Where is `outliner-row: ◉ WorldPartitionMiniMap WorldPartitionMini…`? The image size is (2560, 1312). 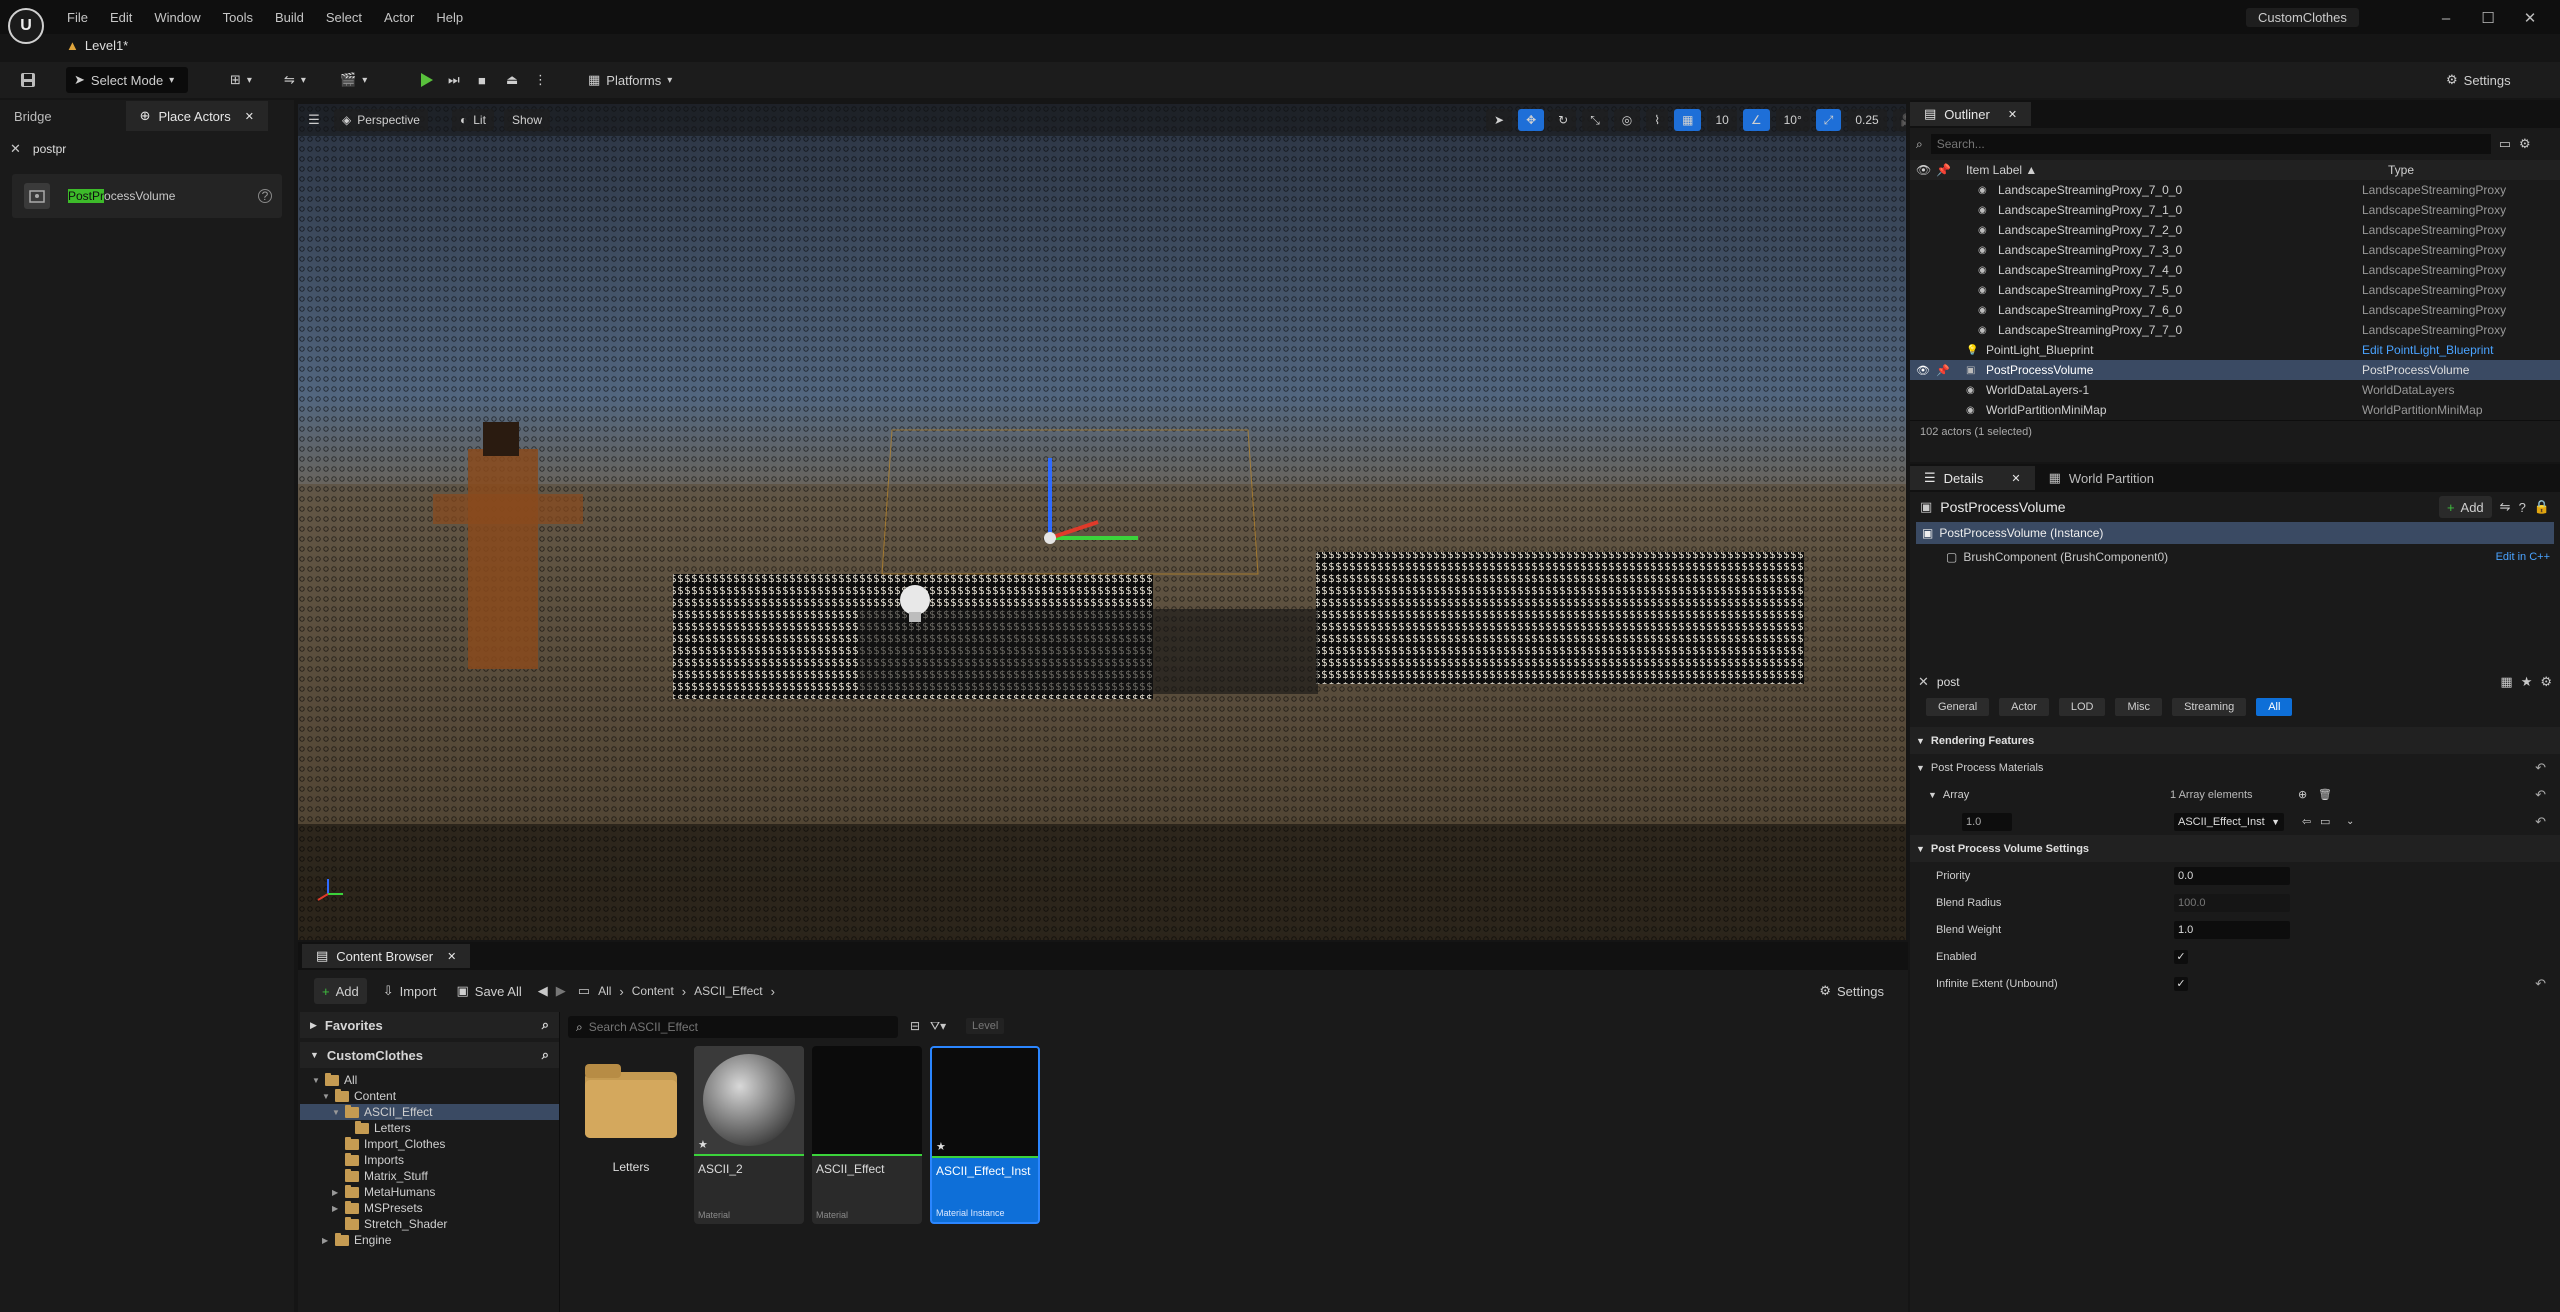 outliner-row: ◉ WorldPartitionMiniMap WorldPartitionMini… is located at coordinates (2235, 410).